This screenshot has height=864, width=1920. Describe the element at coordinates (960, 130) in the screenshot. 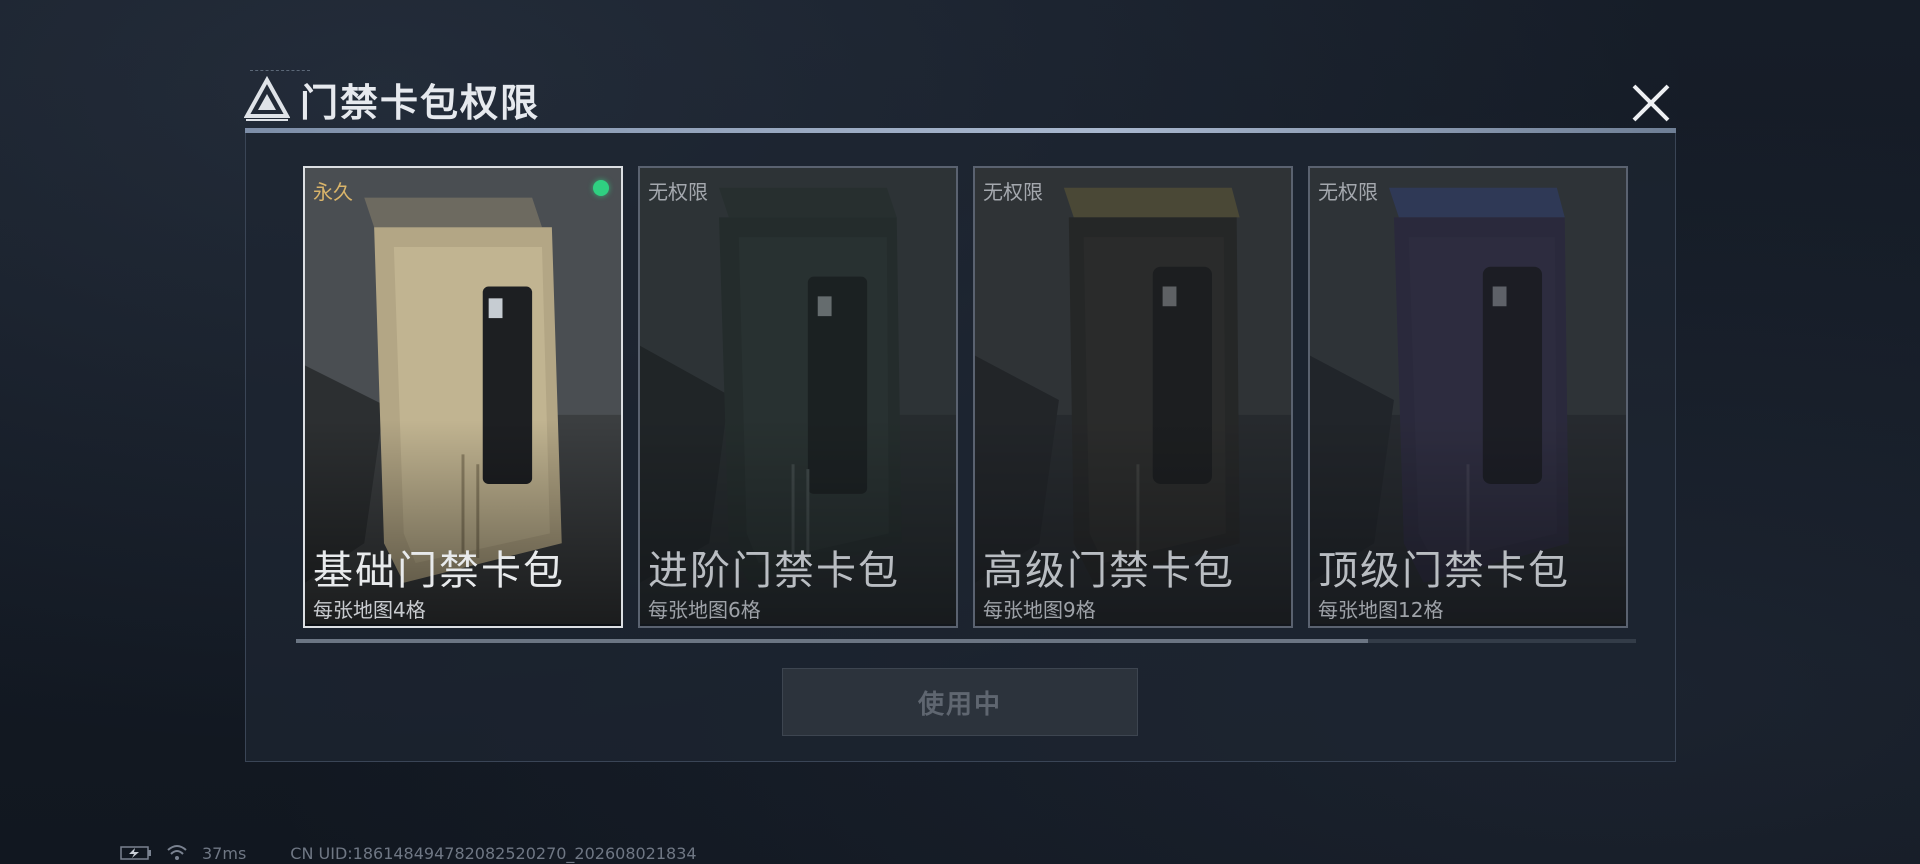

I see `panel-top-accent` at that location.